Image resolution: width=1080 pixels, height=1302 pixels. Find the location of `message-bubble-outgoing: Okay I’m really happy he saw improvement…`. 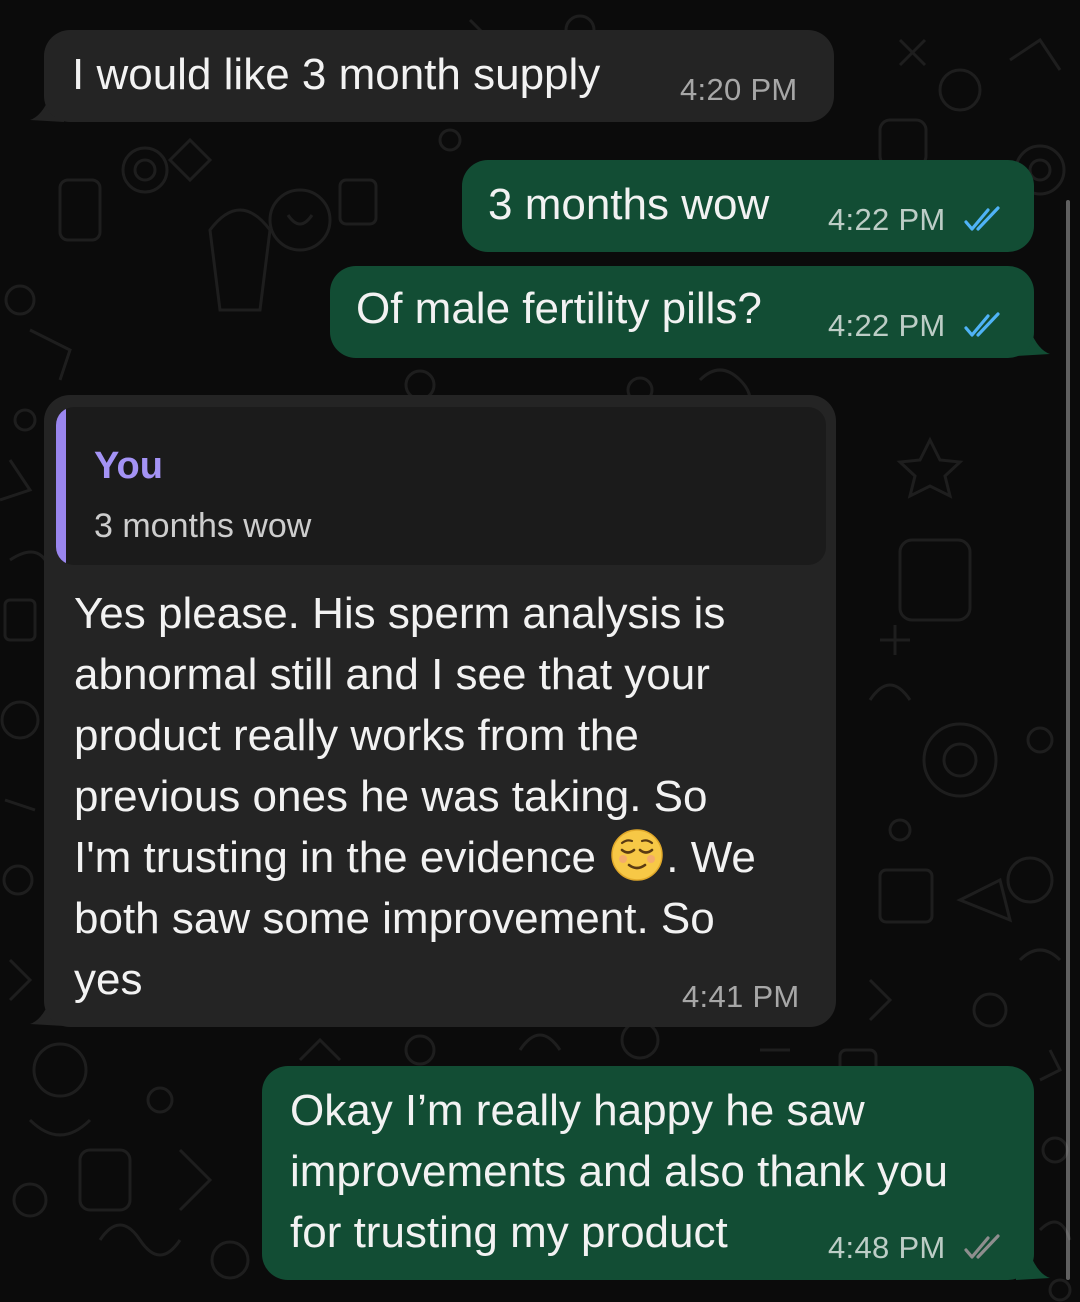

message-bubble-outgoing: Okay I’m really happy he saw improvement… is located at coordinates (648, 1173).